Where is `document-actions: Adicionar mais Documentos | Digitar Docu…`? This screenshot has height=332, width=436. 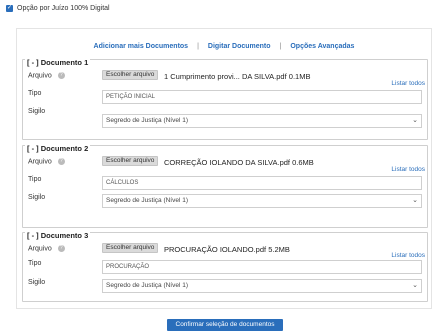
document-actions: Adicionar mais Documentos | Digitar Docu… is located at coordinates (224, 46).